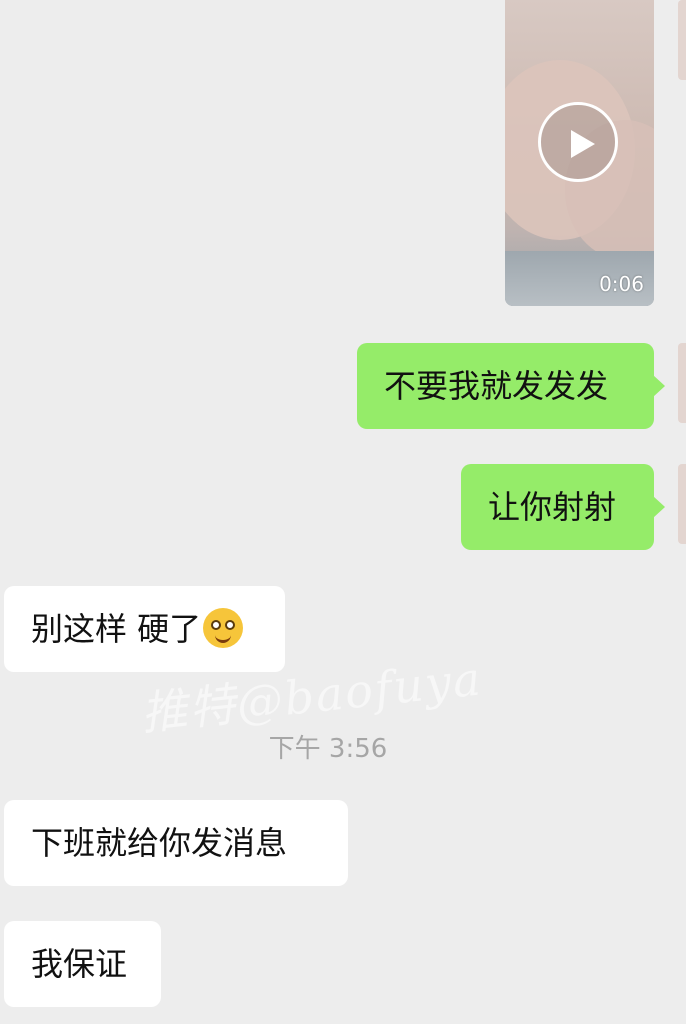  I want to click on message-text: 别这样 硬了, so click(116, 629).